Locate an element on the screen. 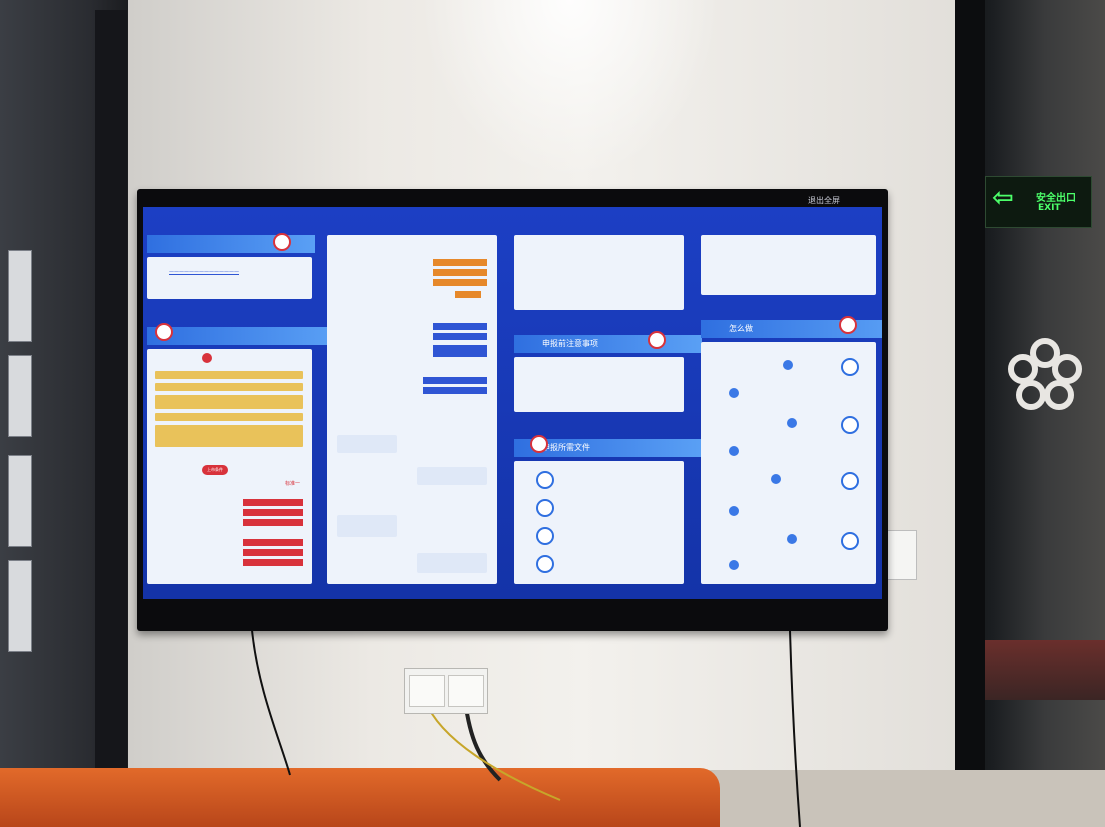 This screenshot has height=827, width=1105. standards-panel is located at coordinates (412, 409).